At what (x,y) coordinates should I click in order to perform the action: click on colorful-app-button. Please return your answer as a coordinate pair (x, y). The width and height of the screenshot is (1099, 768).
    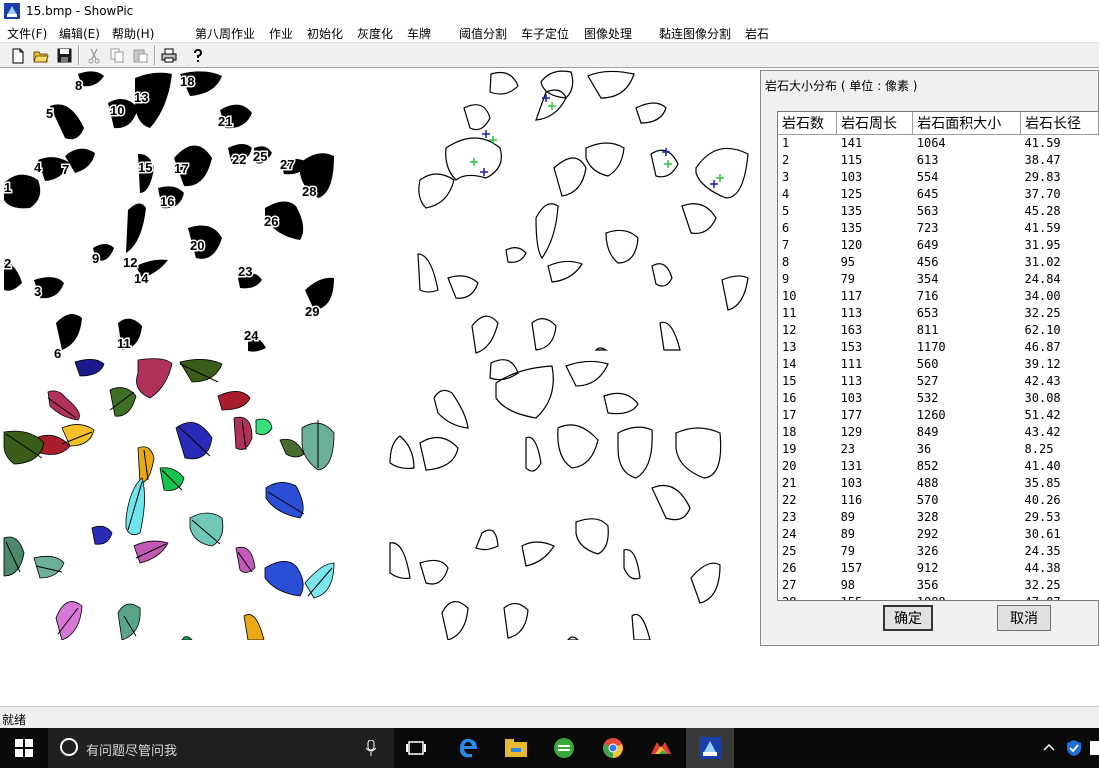
    Looking at the image, I should click on (661, 748).